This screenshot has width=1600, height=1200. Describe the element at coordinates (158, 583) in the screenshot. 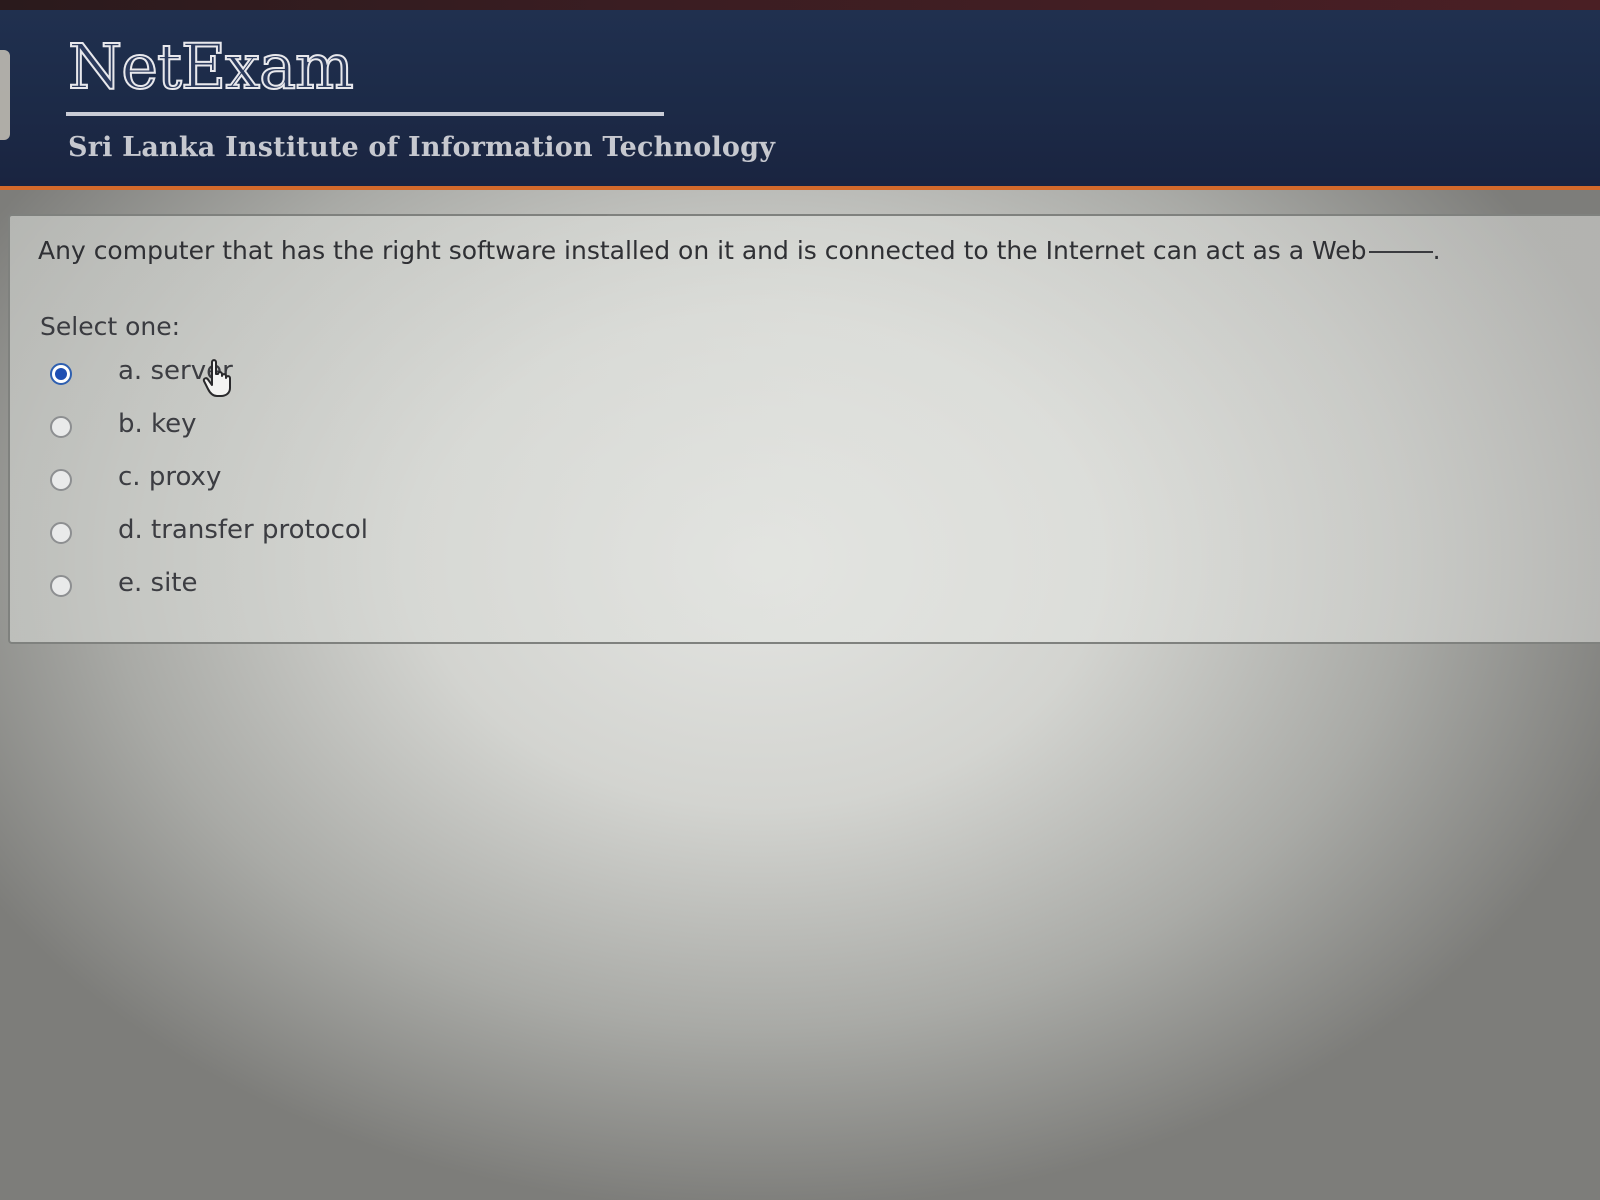

I see `option-e-label: e. site` at that location.